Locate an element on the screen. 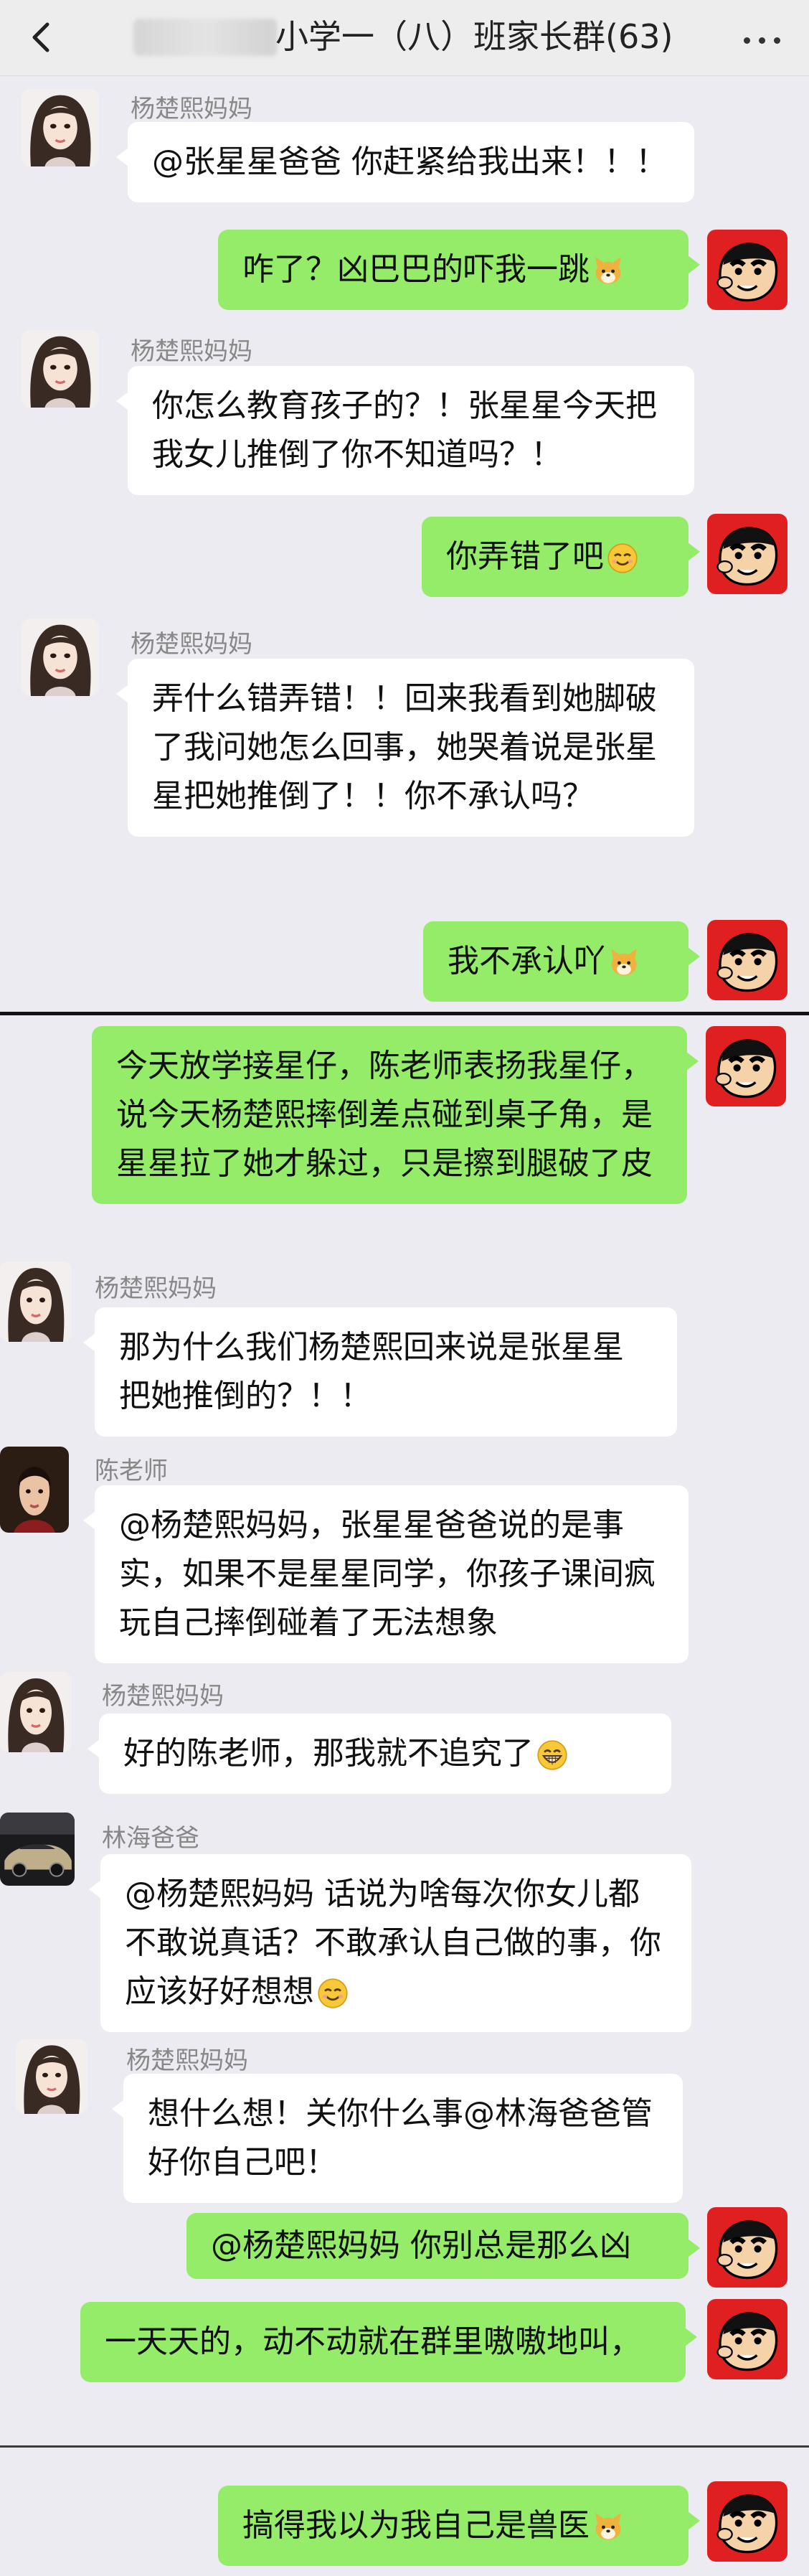 The height and width of the screenshot is (2576, 809). message-bubble: 搞得我以为我自己是兽医 is located at coordinates (459, 2526).